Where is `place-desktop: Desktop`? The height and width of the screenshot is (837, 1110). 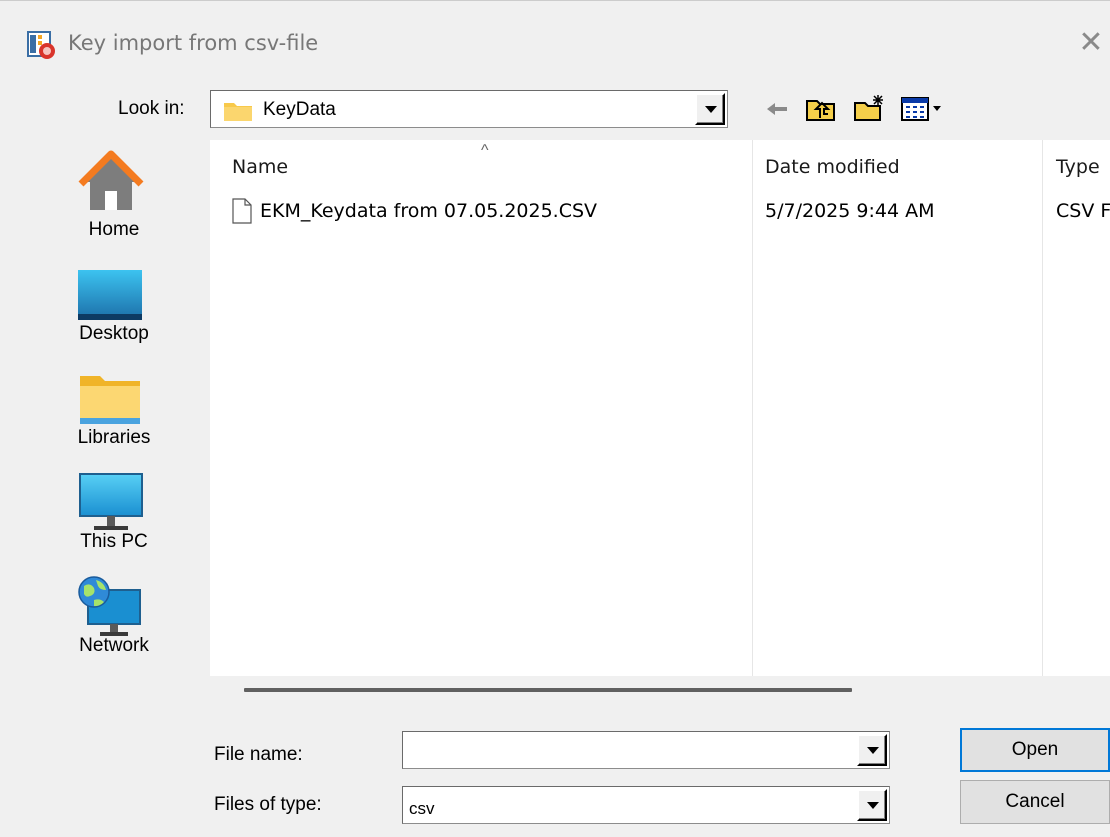
place-desktop: Desktop is located at coordinates (120, 308).